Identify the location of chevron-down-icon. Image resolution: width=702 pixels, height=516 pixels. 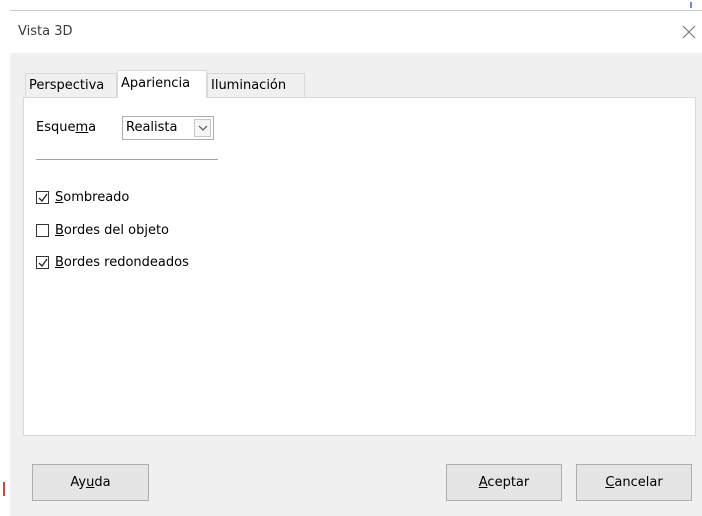
(203, 128).